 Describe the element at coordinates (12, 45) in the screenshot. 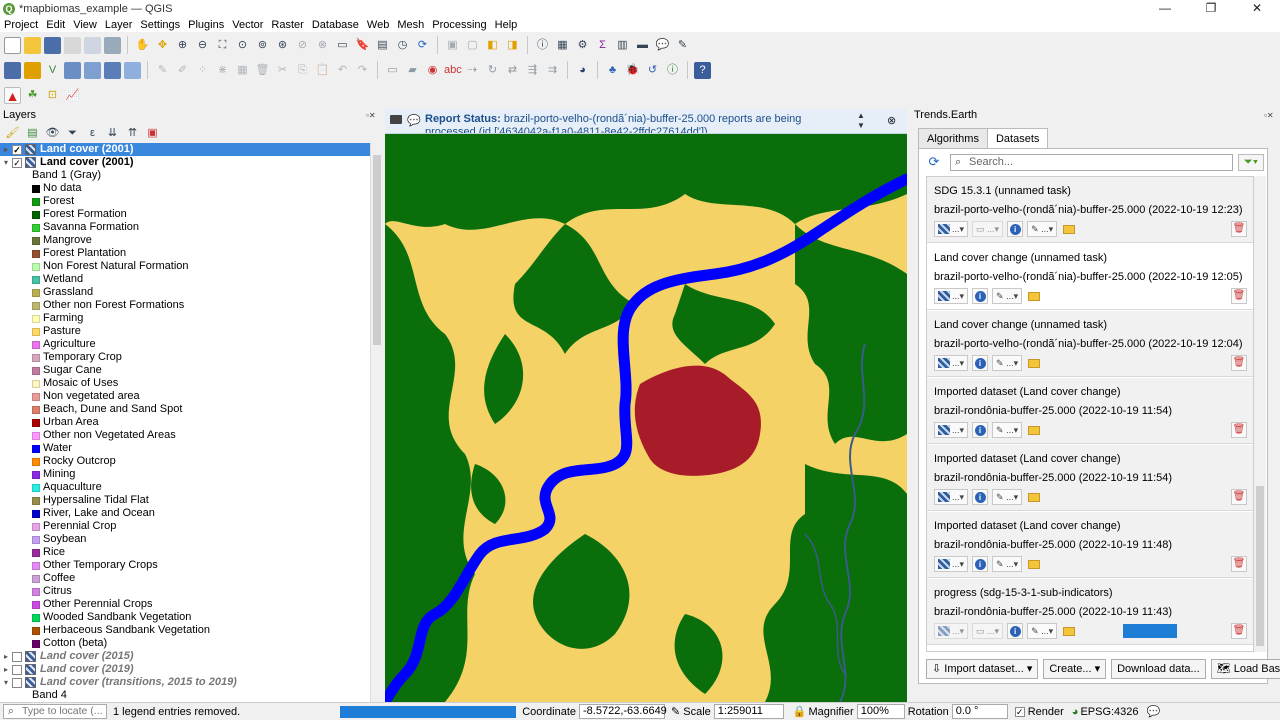

I see `new-project-icon` at that location.